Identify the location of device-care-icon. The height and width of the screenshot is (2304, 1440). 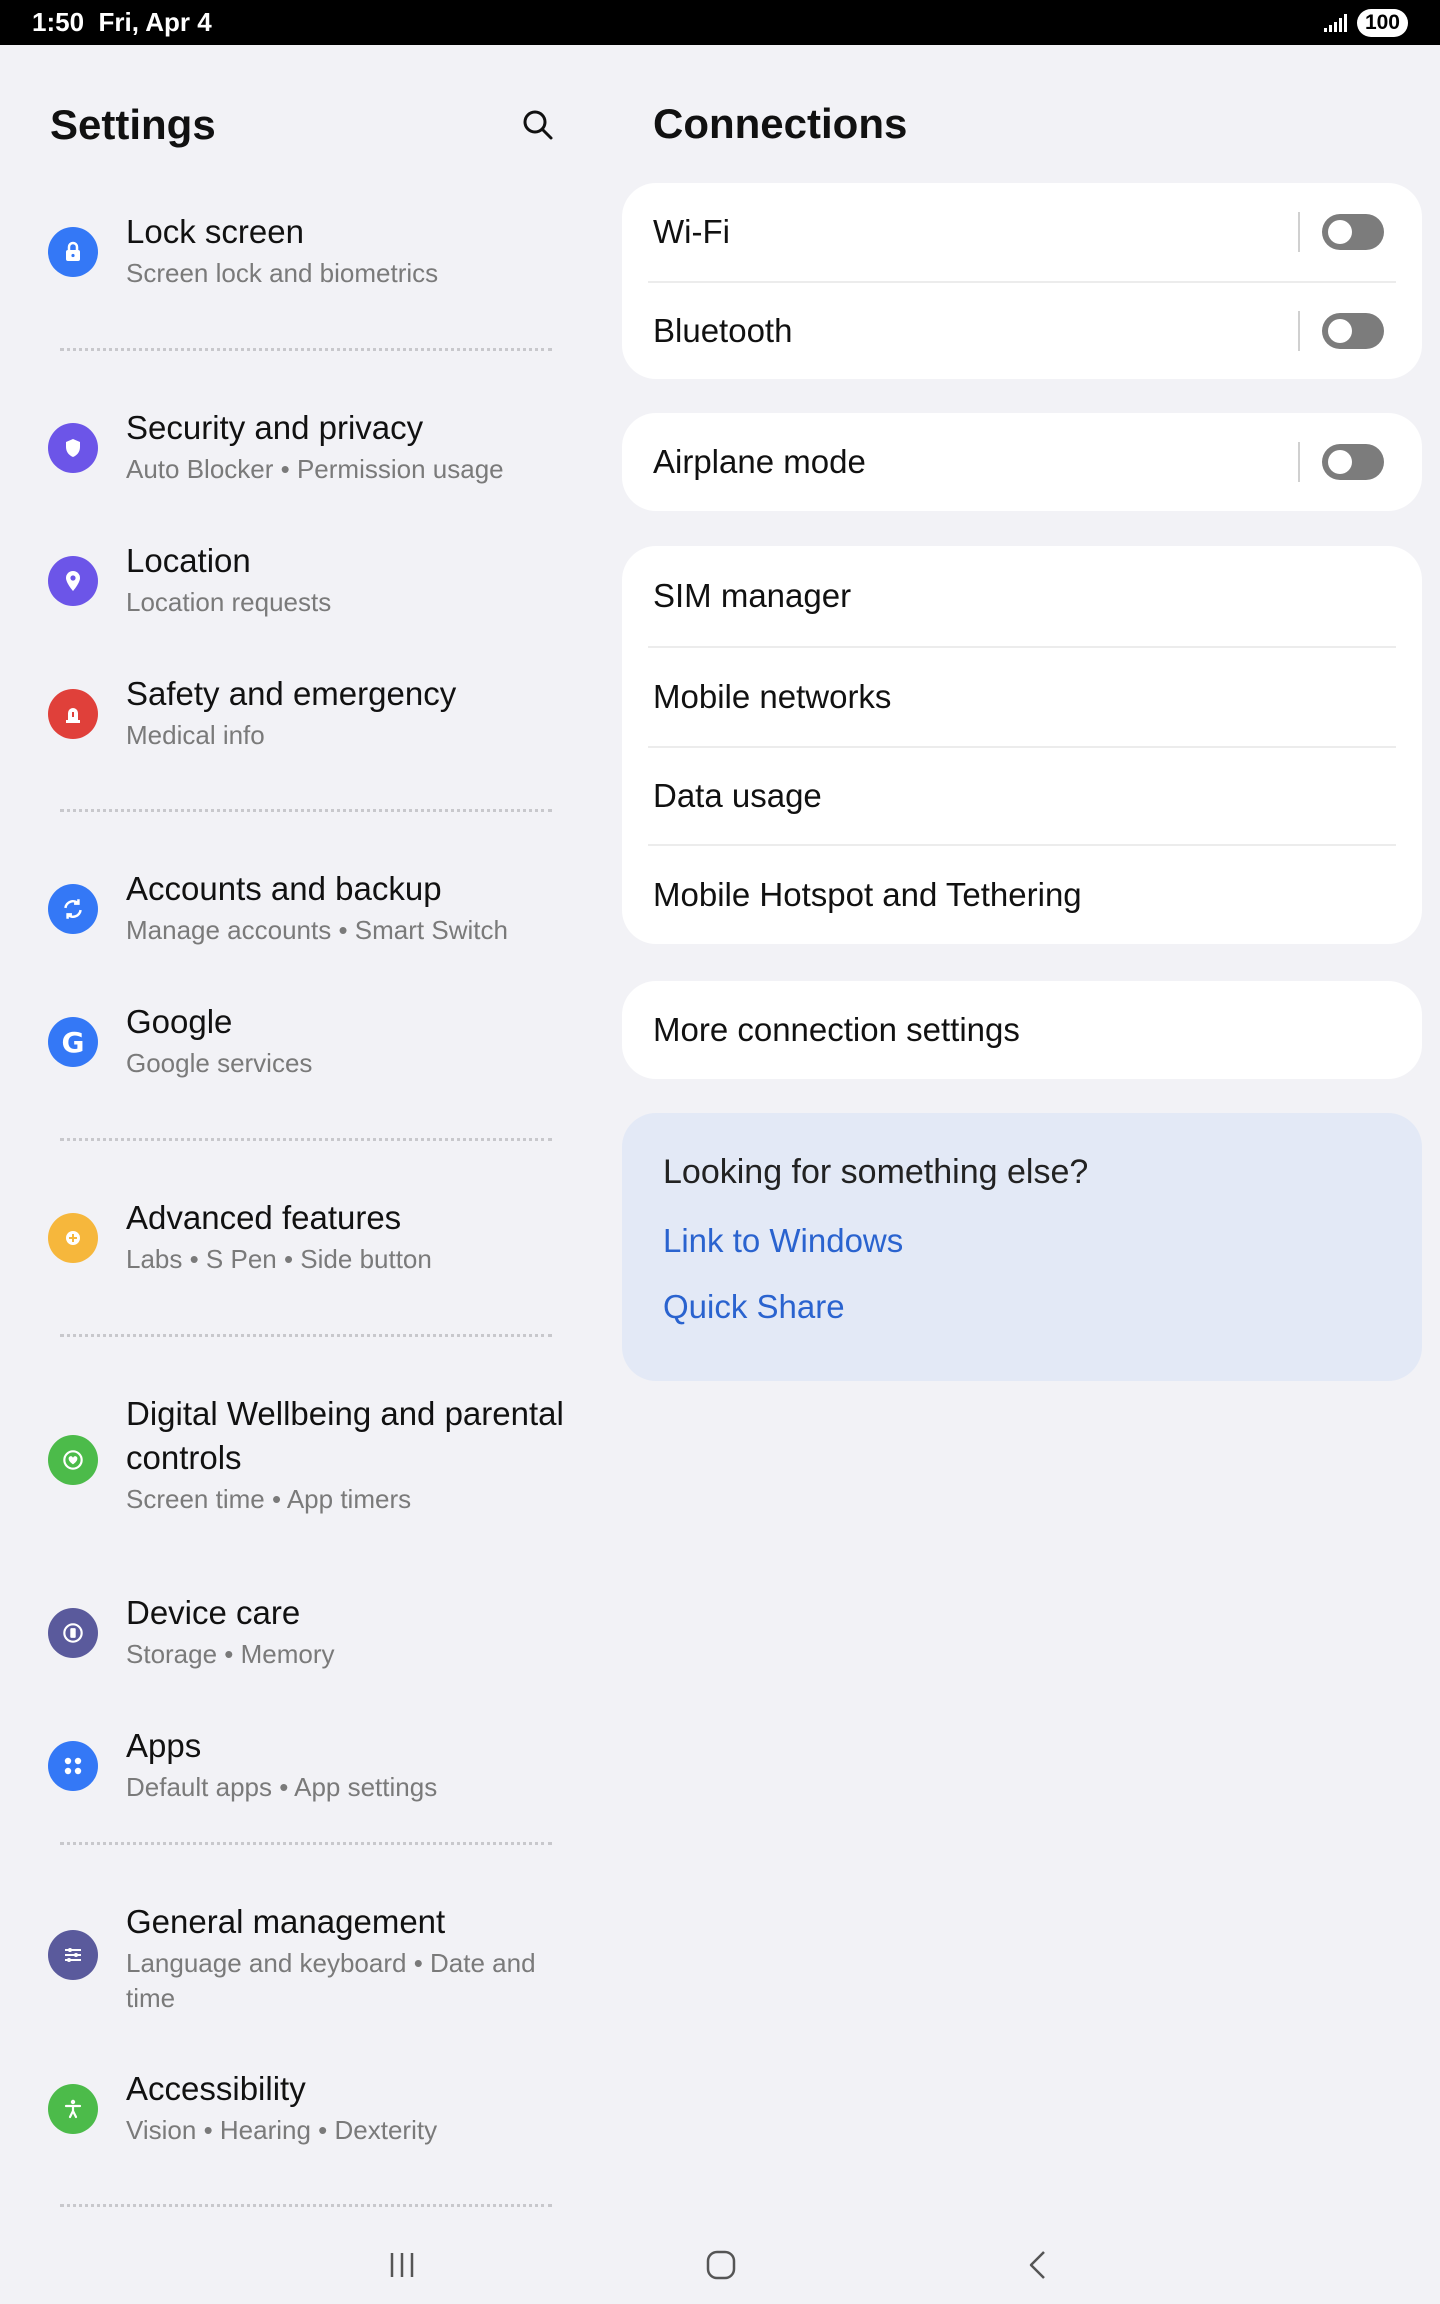
(73, 1633).